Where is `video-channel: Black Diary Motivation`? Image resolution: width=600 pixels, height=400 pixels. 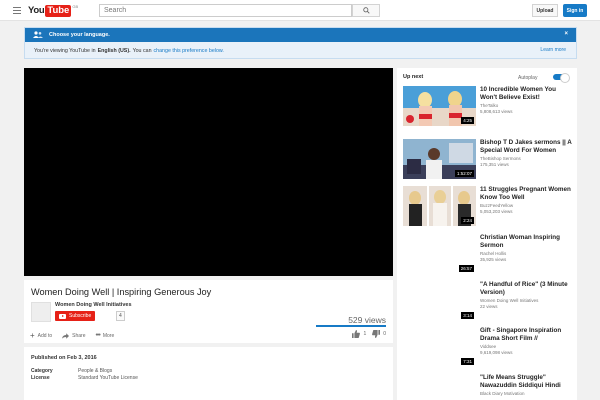
video-channel: Black Diary Motivation is located at coordinates (502, 393).